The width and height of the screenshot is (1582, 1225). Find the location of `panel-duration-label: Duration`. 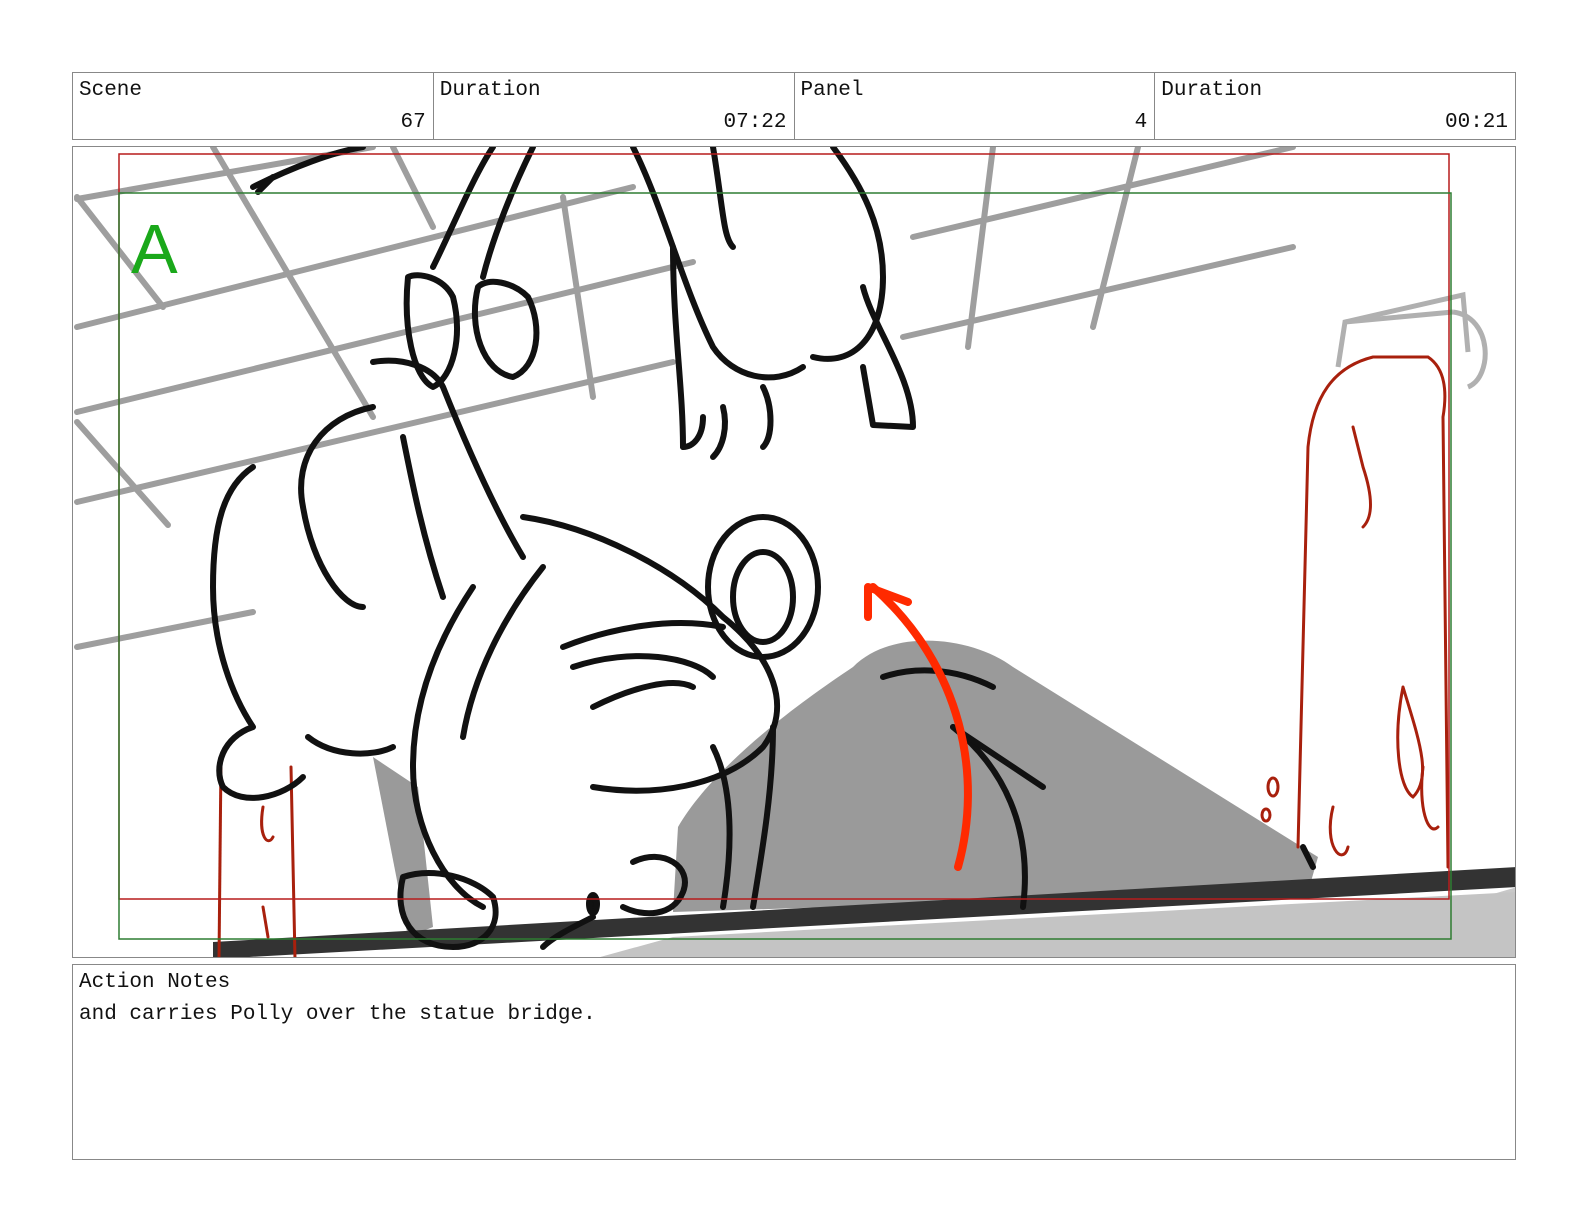

panel-duration-label: Duration is located at coordinates (1212, 90).